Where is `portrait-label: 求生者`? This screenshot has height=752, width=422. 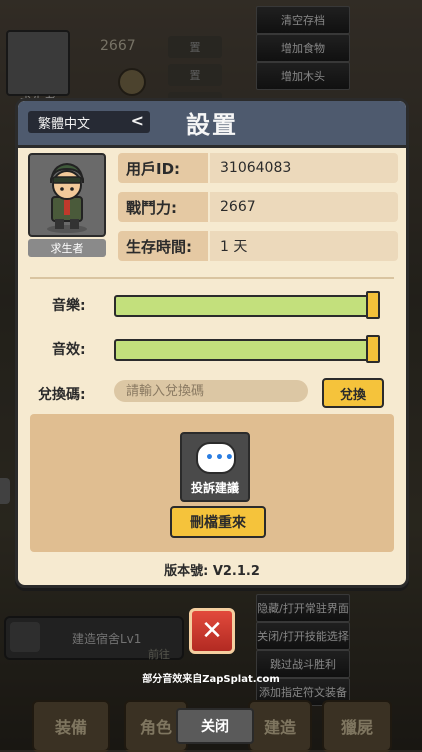
portrait-label: 求生者 is located at coordinates (67, 248).